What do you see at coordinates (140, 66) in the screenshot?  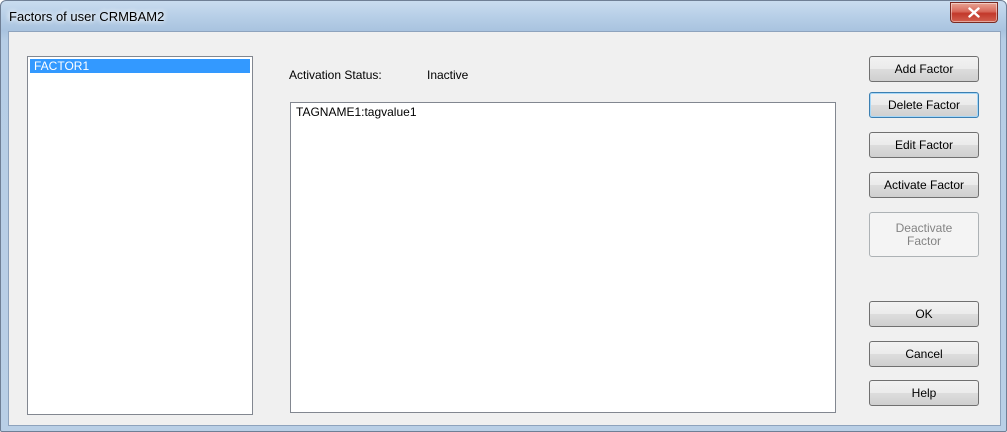 I see `factor-list-item: FACTOR1` at bounding box center [140, 66].